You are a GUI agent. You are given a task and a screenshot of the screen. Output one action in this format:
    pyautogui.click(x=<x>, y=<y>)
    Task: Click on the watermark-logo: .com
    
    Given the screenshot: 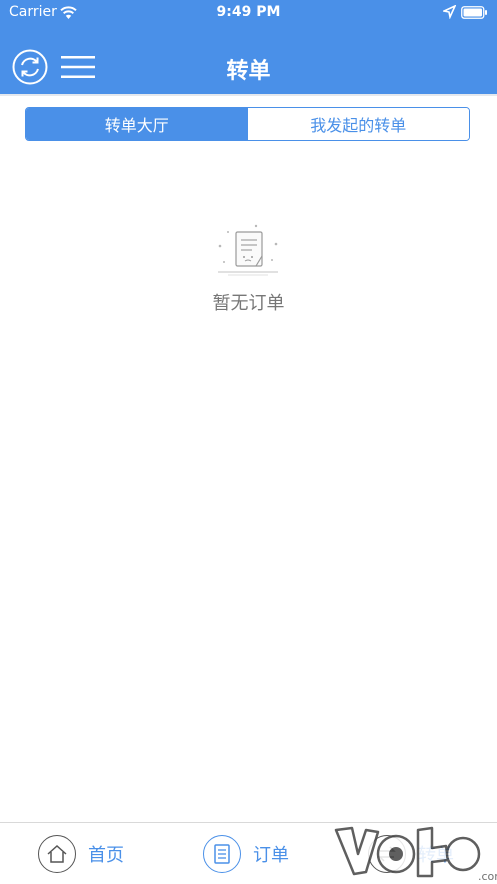 What is the action you would take?
    pyautogui.click(x=415, y=854)
    